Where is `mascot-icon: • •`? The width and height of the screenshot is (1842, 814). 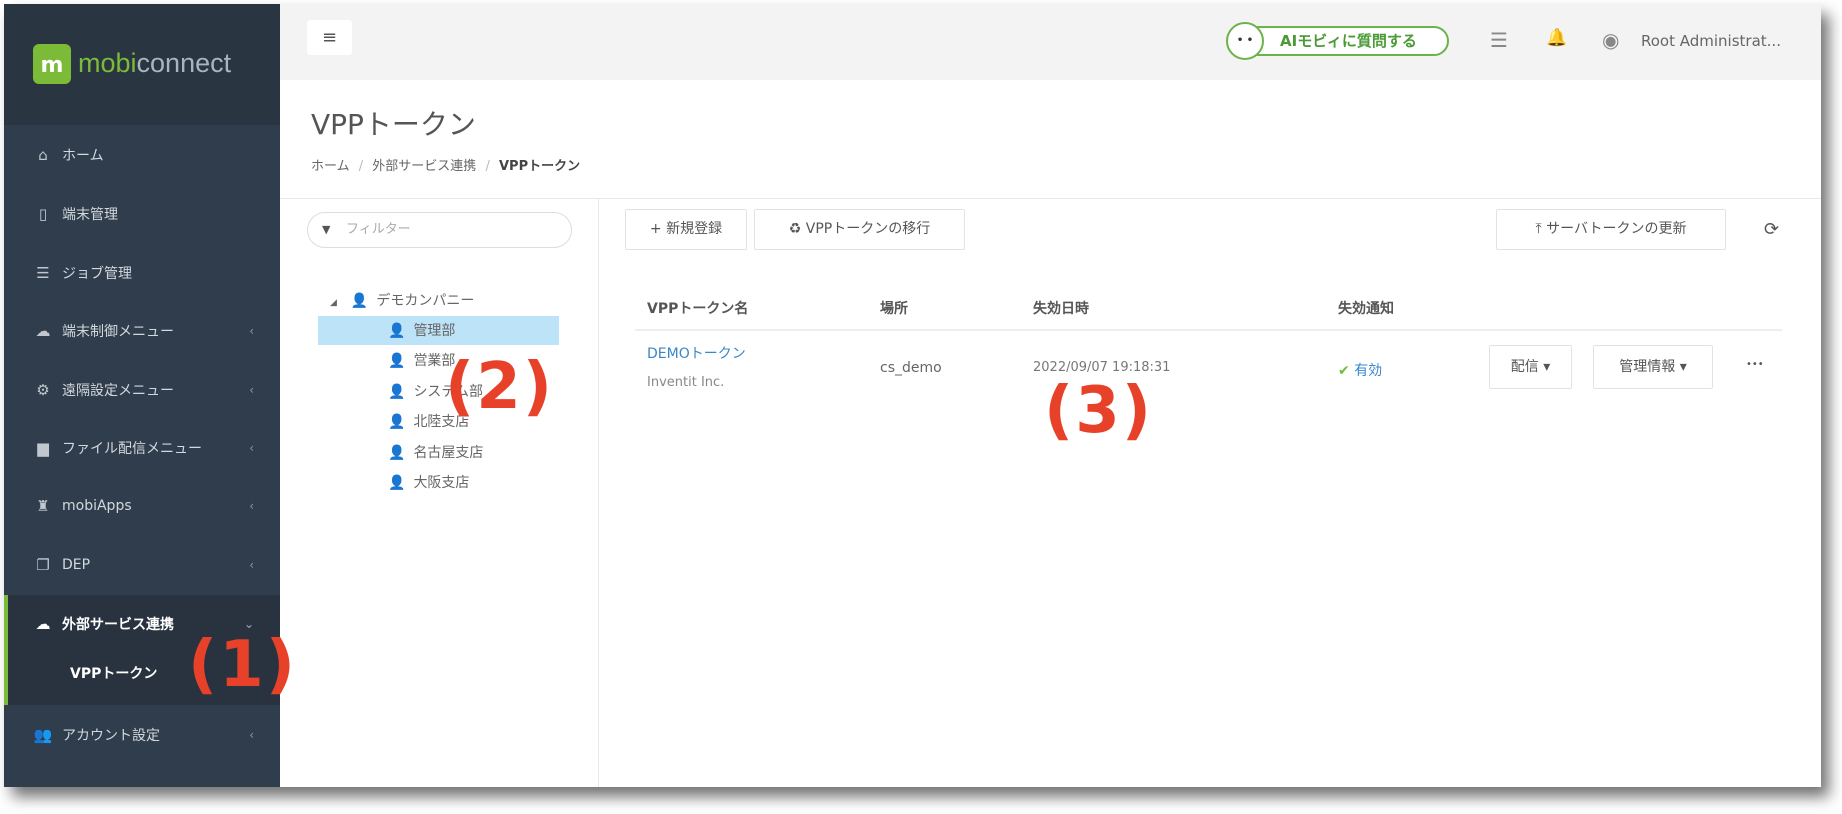 mascot-icon: • • is located at coordinates (1245, 41).